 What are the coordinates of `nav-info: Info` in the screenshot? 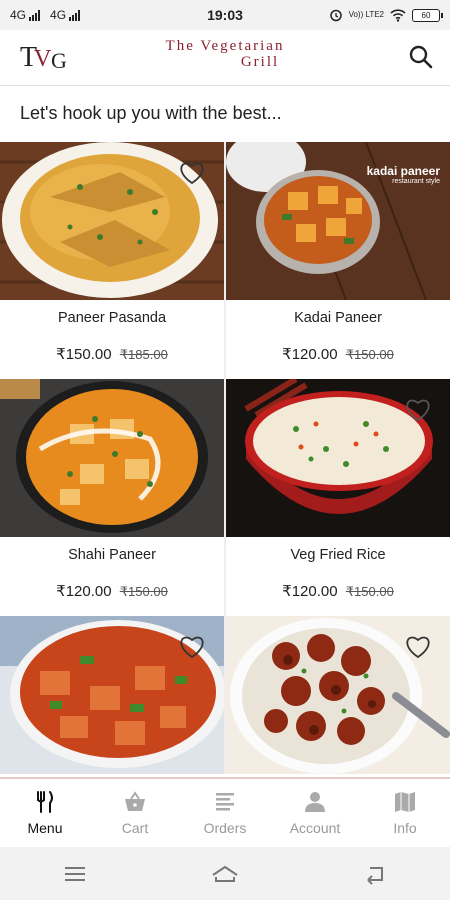 It's located at (405, 813).